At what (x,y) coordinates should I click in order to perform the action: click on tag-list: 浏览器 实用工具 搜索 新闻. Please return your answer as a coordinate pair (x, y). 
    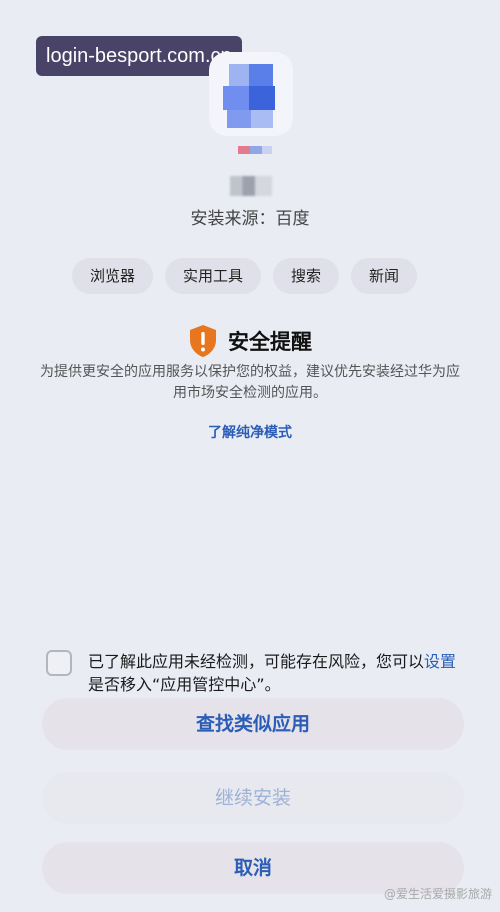
    Looking at the image, I should click on (245, 276).